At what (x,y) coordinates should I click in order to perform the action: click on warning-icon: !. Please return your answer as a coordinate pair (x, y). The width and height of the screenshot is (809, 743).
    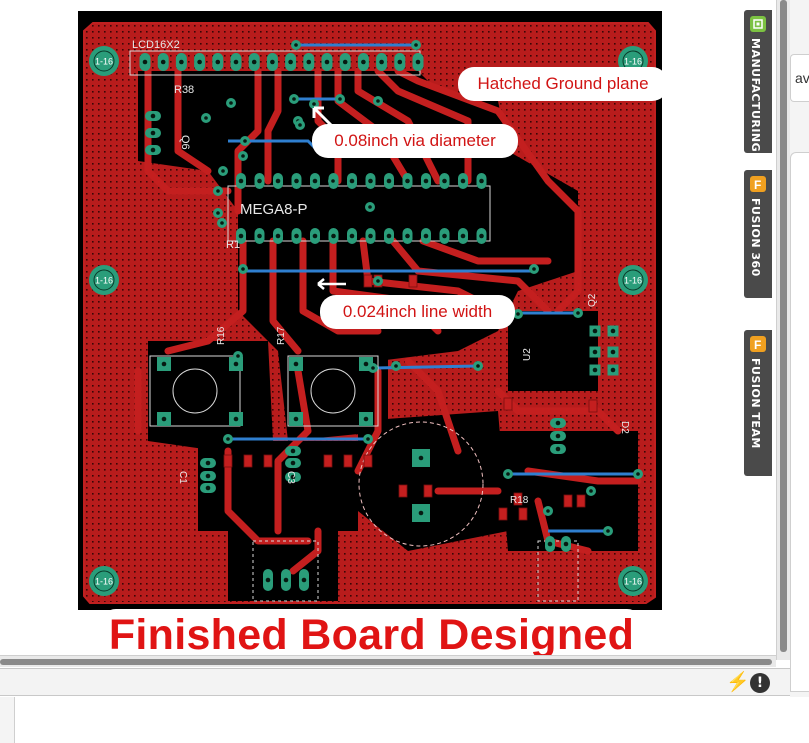
    Looking at the image, I should click on (760, 683).